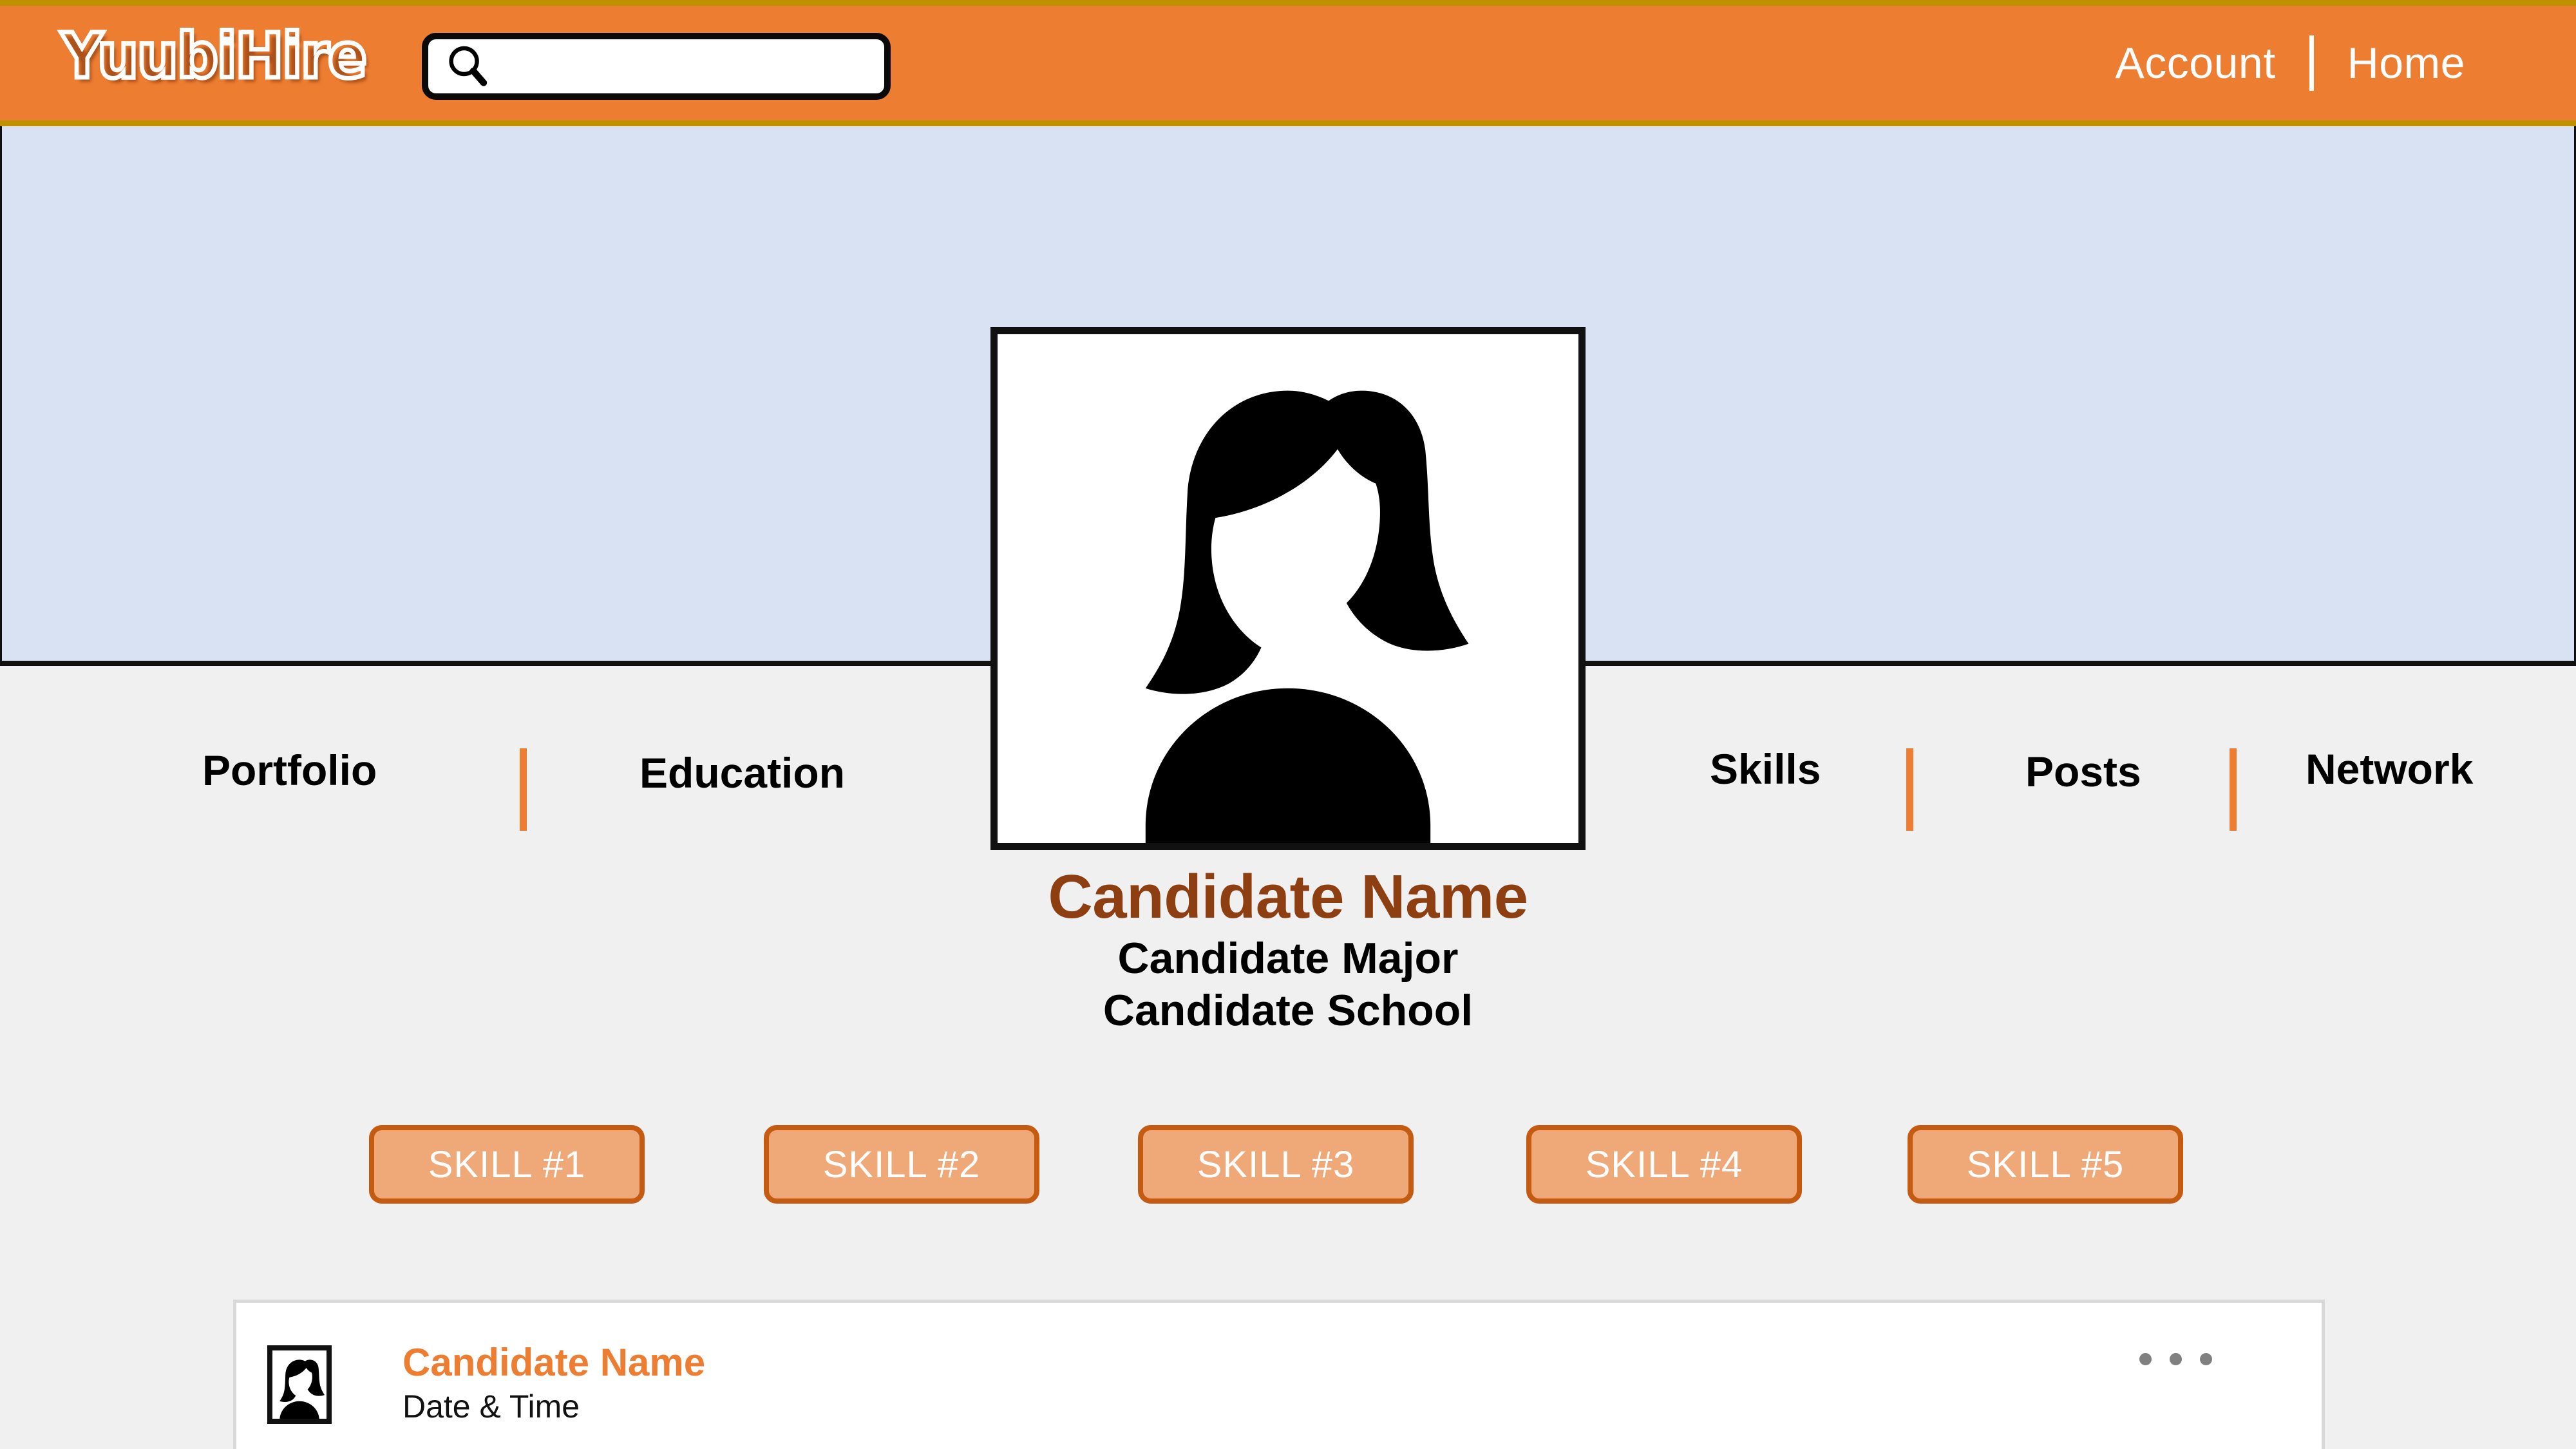 This screenshot has width=2576, height=1449. Describe the element at coordinates (2406, 63) in the screenshot. I see `nav-link-home: Home` at that location.